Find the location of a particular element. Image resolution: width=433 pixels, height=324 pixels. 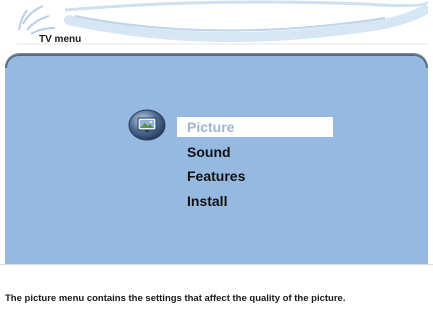

menu-item-picture: Picture is located at coordinates (255, 127).